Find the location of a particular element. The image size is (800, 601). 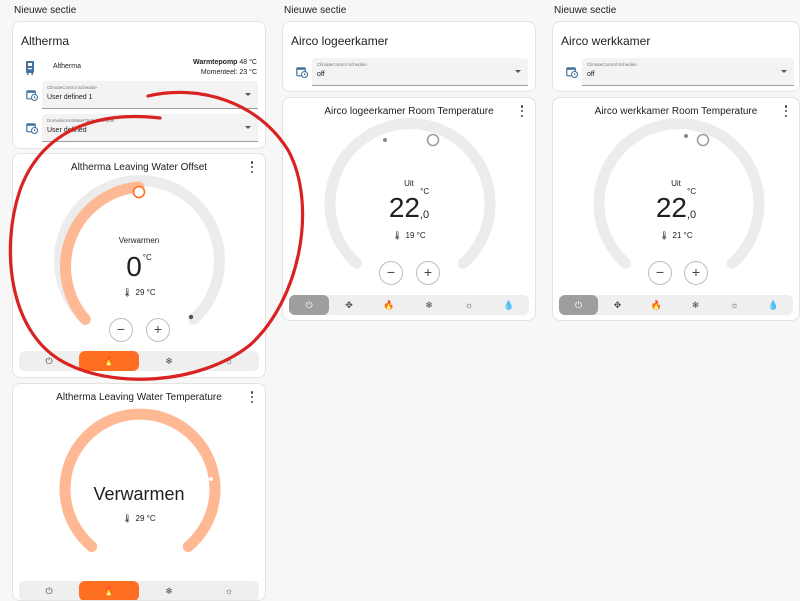

airco-logeer-mode-label: Uit is located at coordinates (409, 183).